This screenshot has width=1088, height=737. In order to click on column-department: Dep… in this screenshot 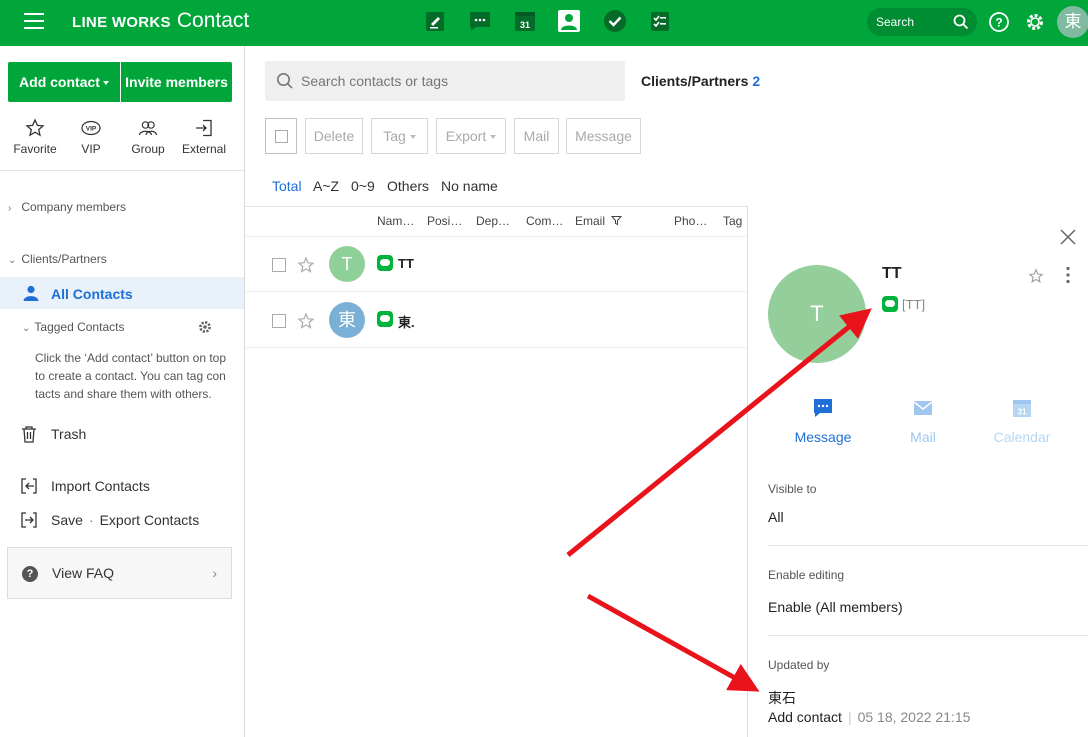, I will do `click(493, 221)`.